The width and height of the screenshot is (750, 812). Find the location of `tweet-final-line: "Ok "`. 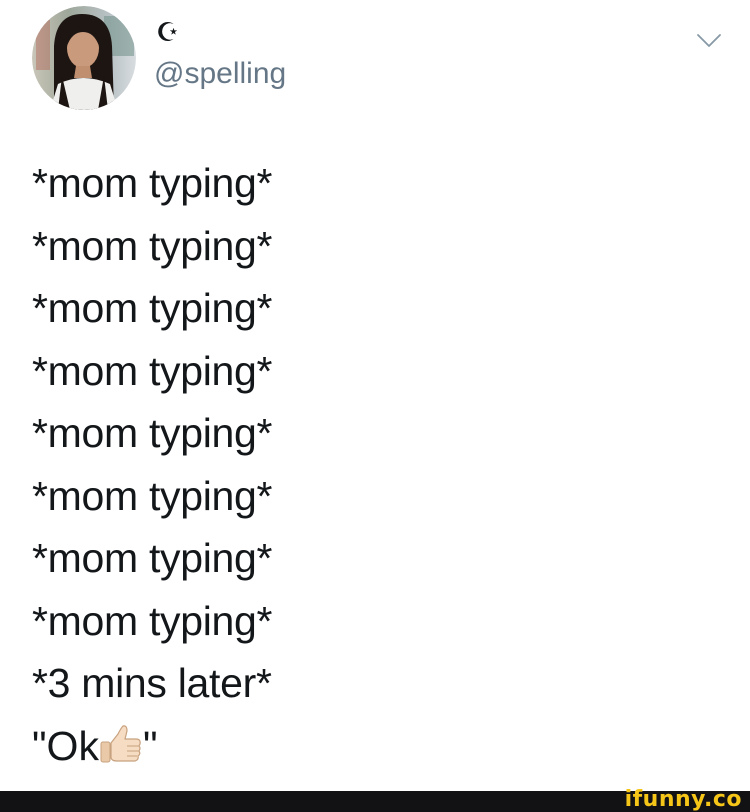

tweet-final-line: "Ok " is located at coordinates (372, 746).